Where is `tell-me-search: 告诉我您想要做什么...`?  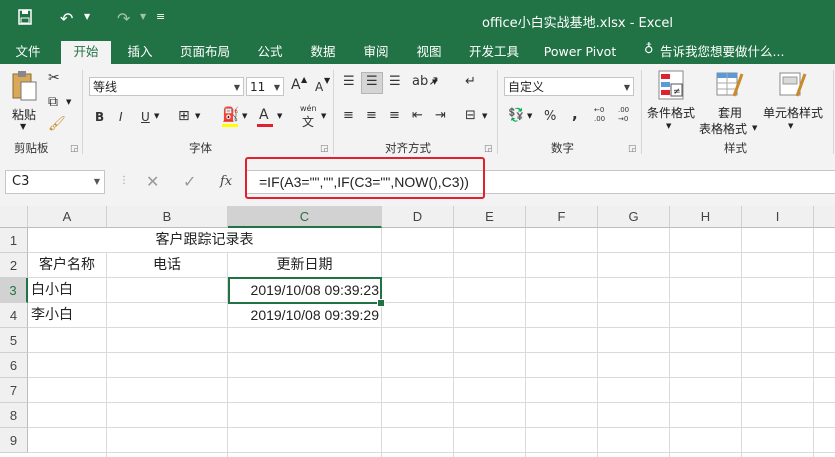
tell-me-search: 告诉我您想要做什么... is located at coordinates (722, 52).